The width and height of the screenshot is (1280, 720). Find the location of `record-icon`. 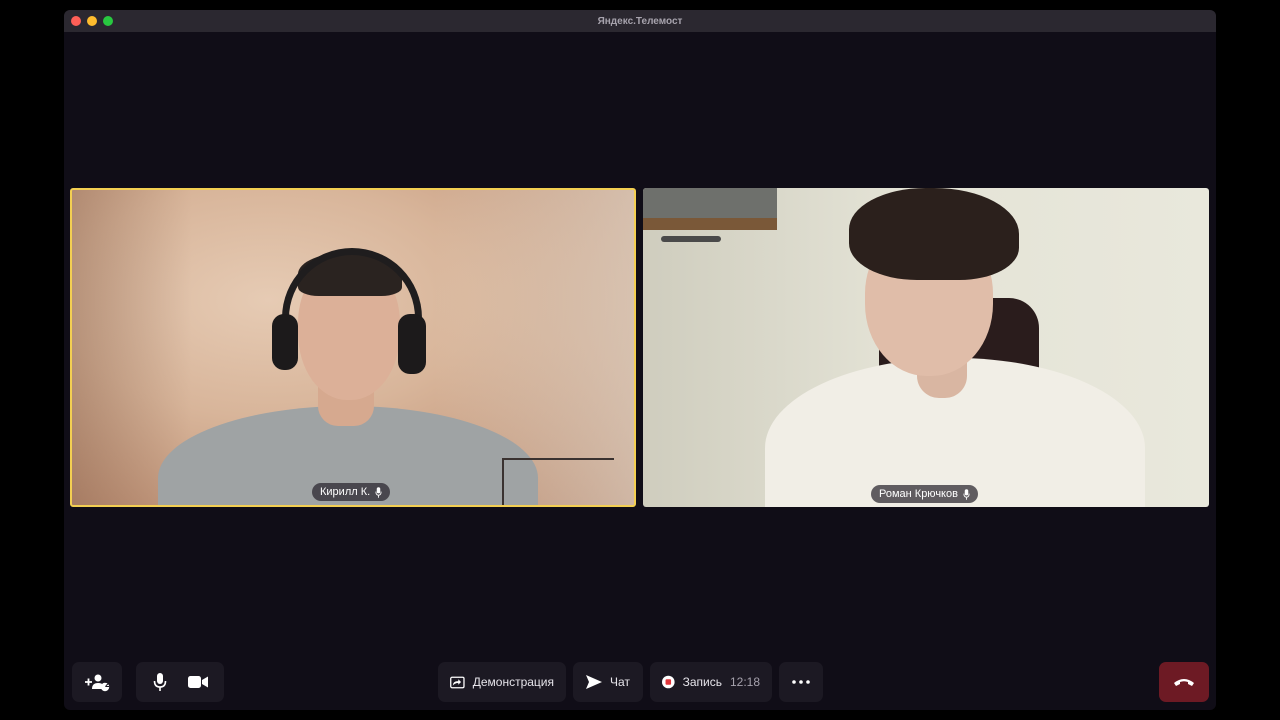

record-icon is located at coordinates (668, 682).